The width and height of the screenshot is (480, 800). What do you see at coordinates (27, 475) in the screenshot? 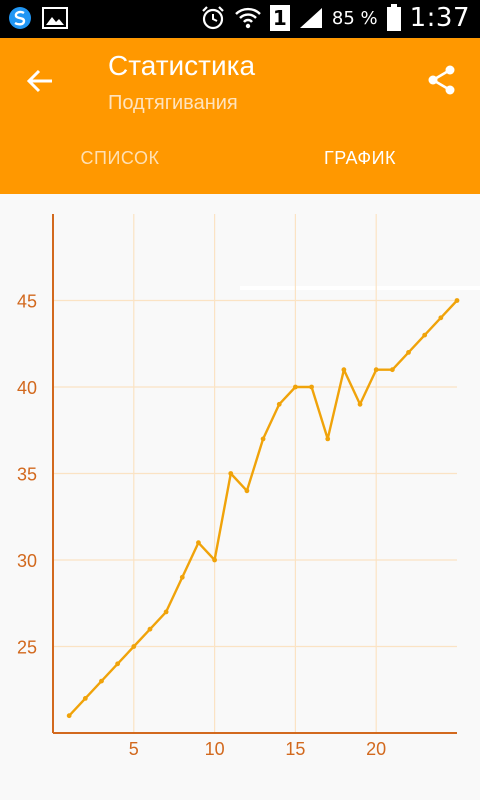
I see `y-tick-label: 35` at bounding box center [27, 475].